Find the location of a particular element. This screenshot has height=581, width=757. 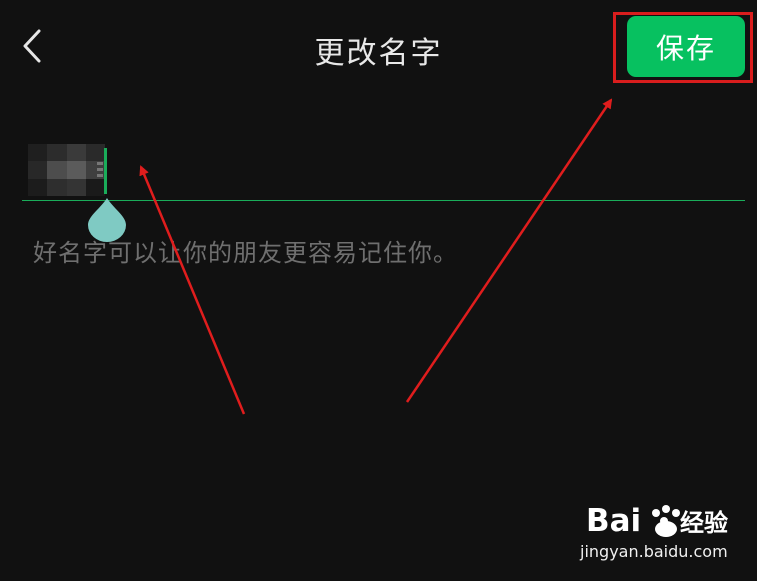

baidu-jingyan-watermark: Bai 经验 jingyan.baidu.com is located at coordinates (663, 533).